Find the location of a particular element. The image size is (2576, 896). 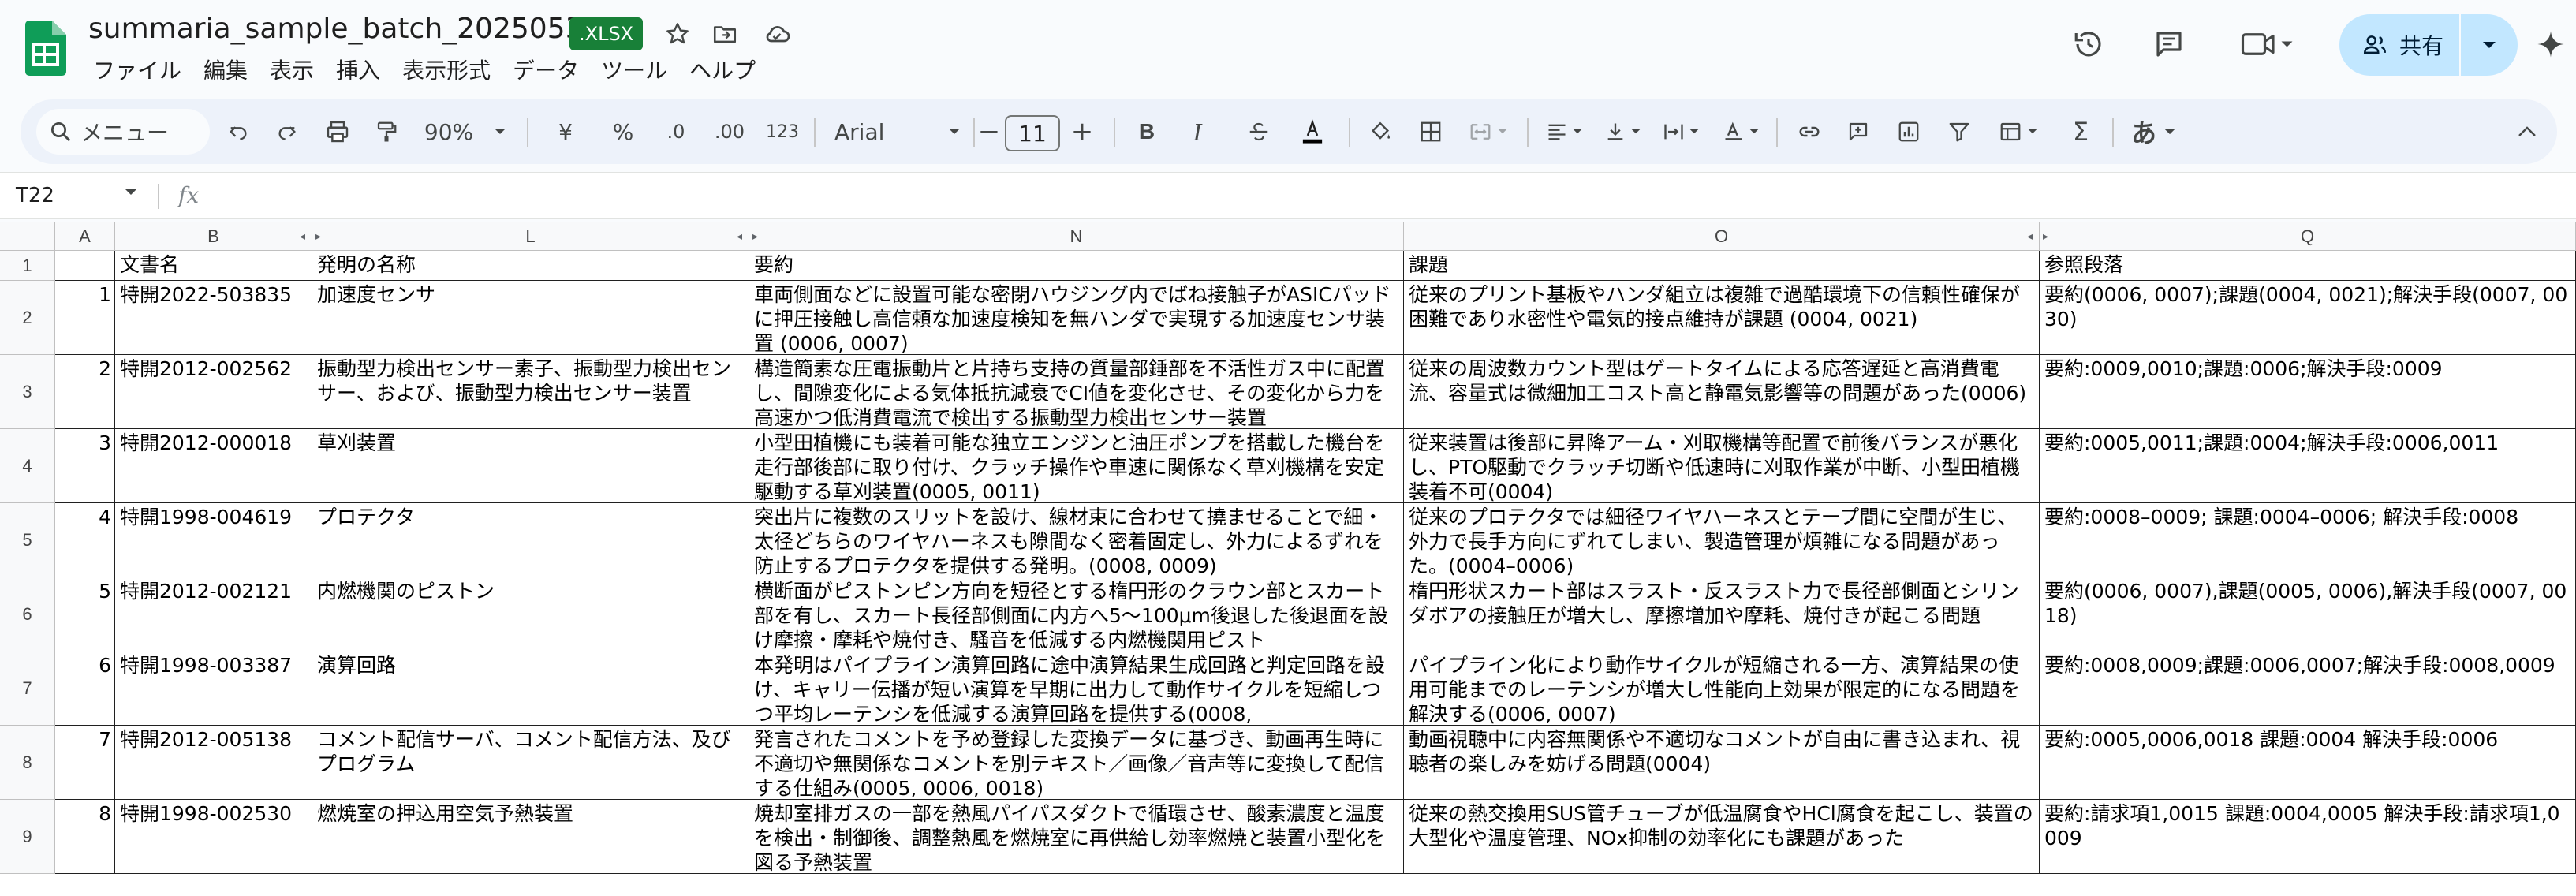

merge-cells-icon is located at coordinates (1487, 131).